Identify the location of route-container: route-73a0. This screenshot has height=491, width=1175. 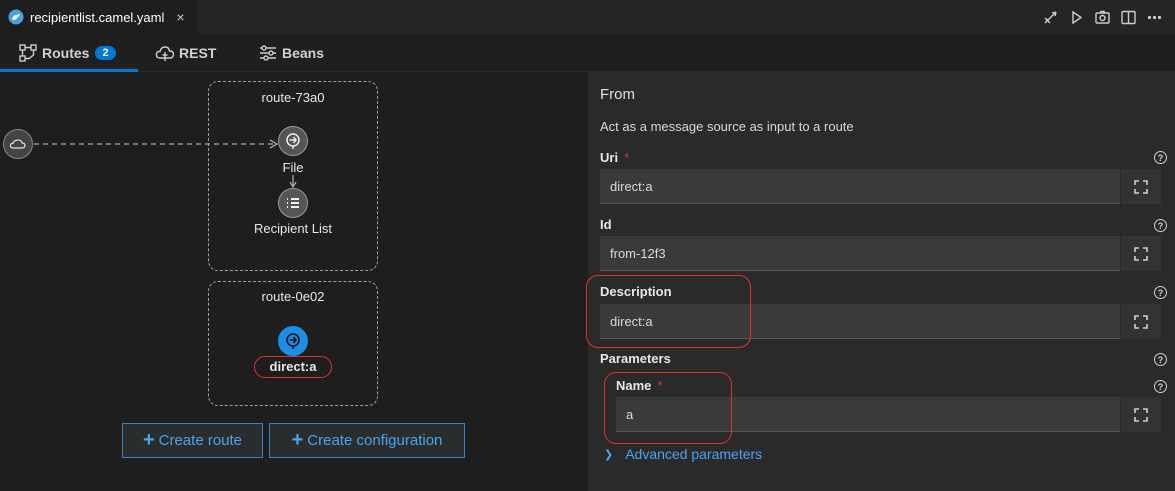
(293, 176).